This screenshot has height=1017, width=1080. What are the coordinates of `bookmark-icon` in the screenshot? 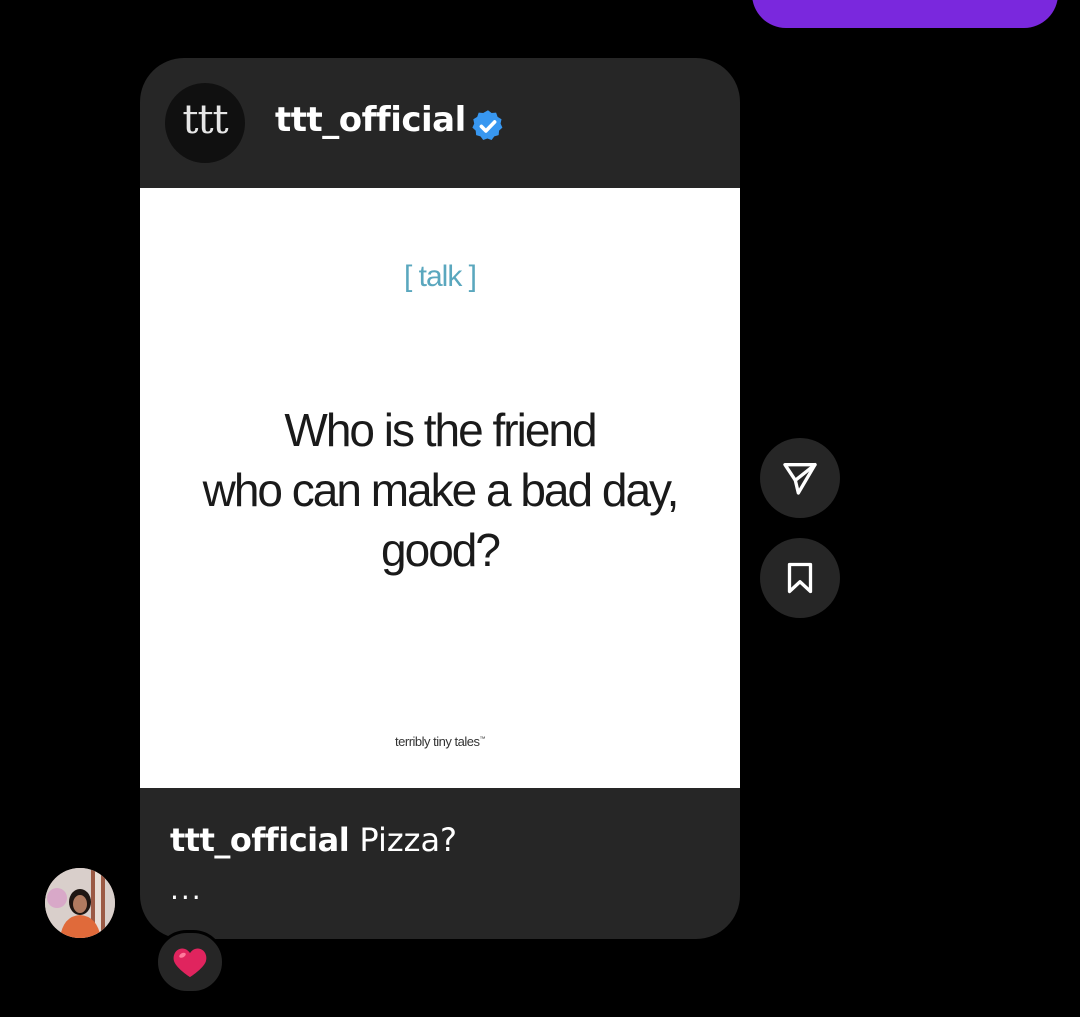 It's located at (800, 578).